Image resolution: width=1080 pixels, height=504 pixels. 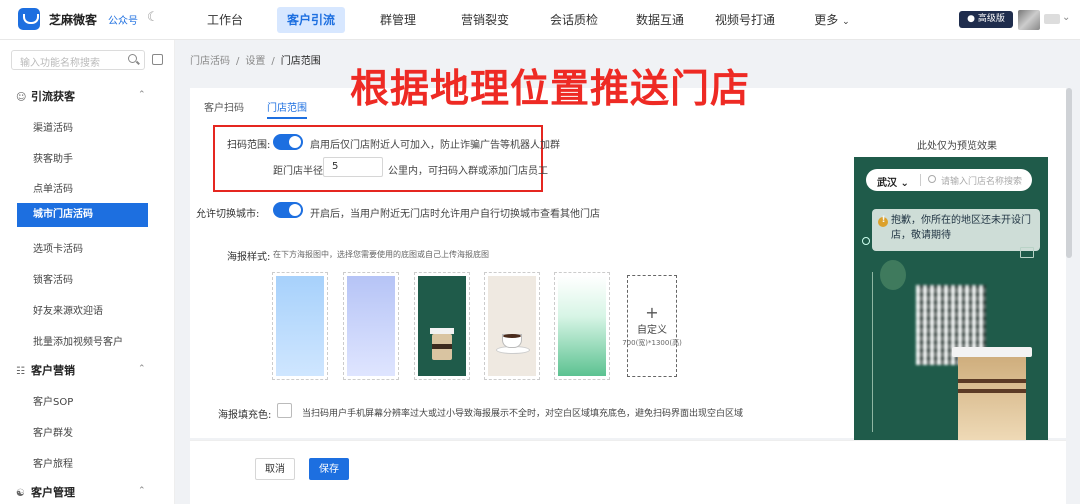 I want to click on divider, so click(x=920, y=180).